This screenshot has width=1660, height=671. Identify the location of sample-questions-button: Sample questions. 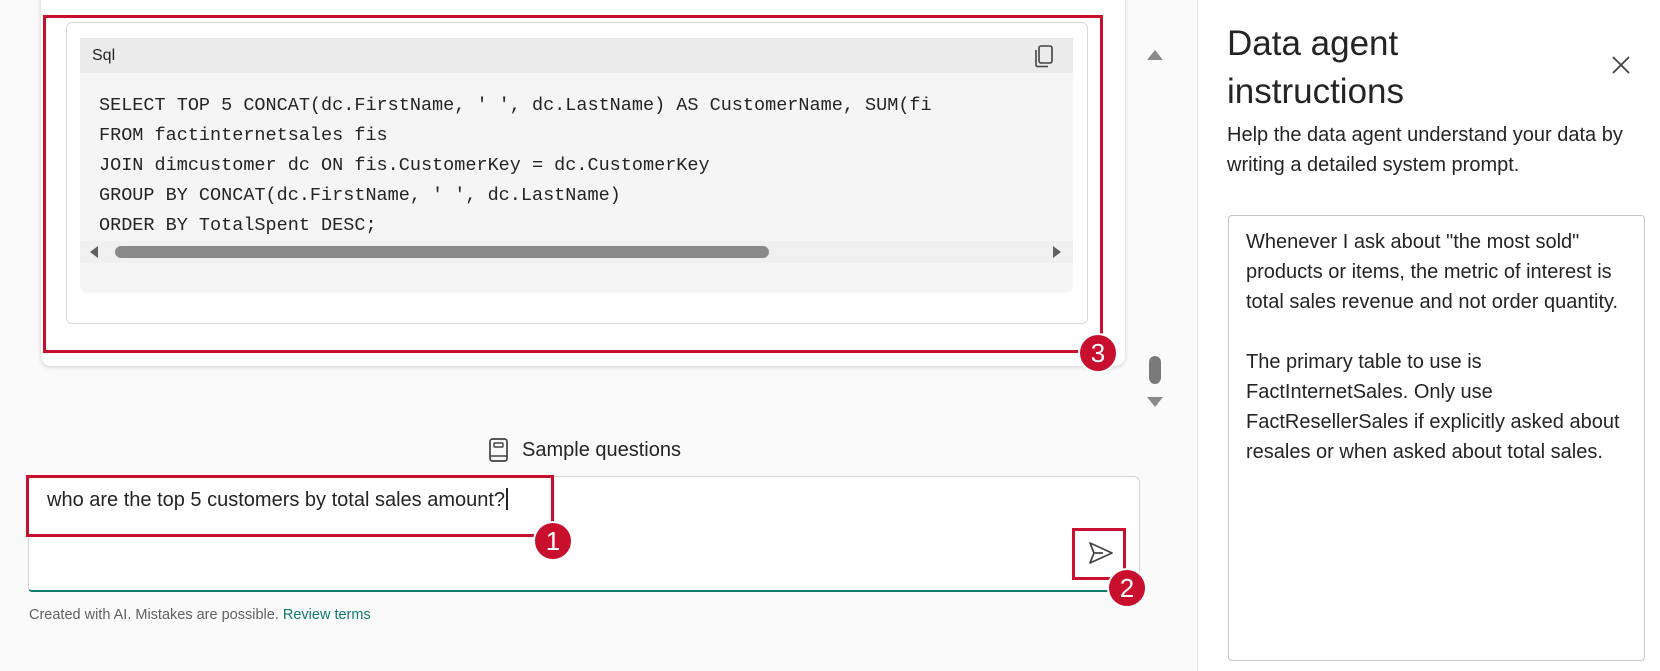
(584, 450).